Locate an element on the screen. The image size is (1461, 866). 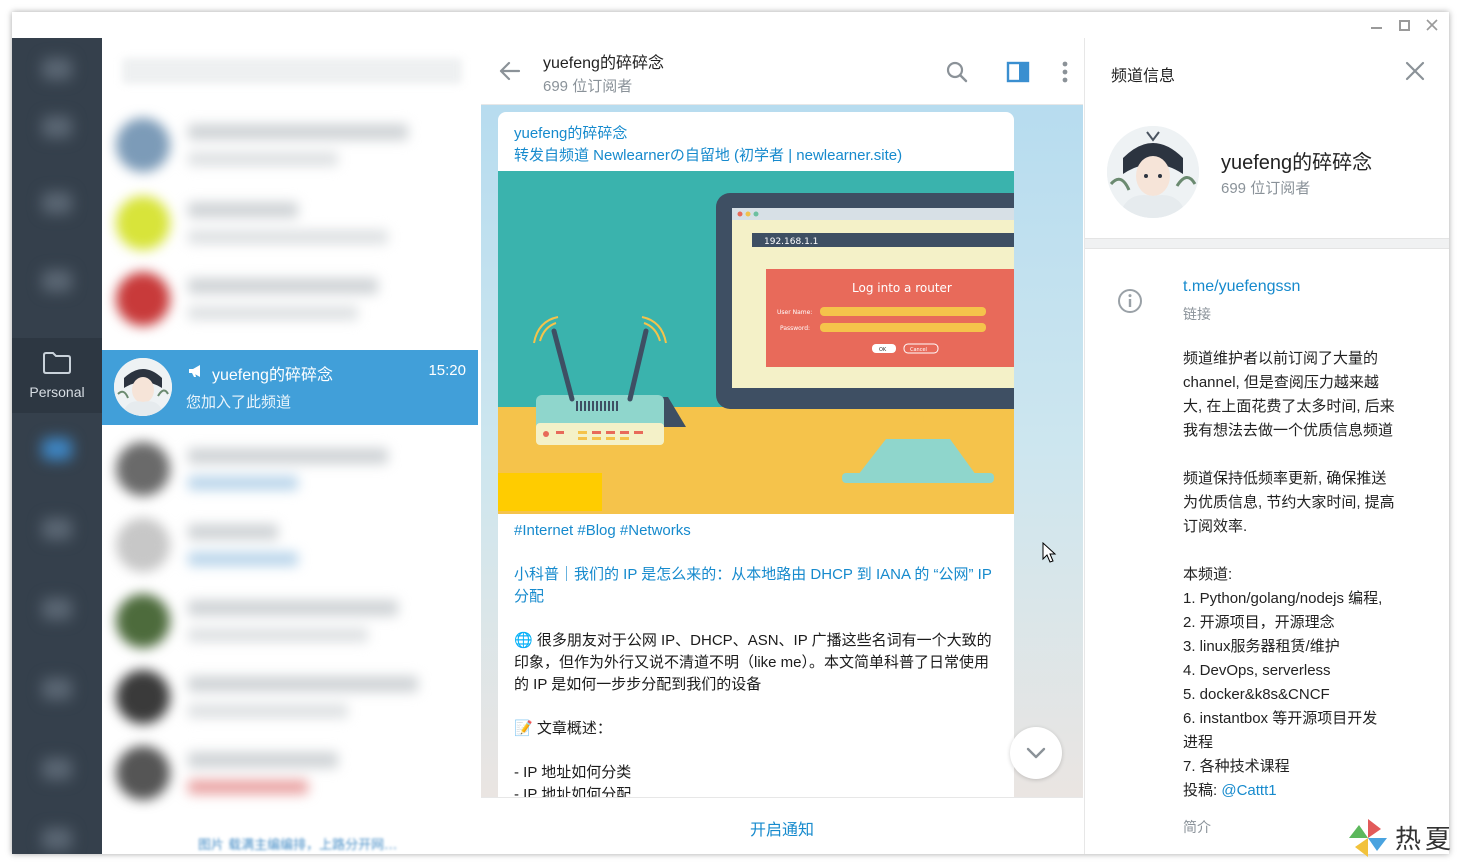
overview-label: 📝 文章概述： is located at coordinates (563, 728).